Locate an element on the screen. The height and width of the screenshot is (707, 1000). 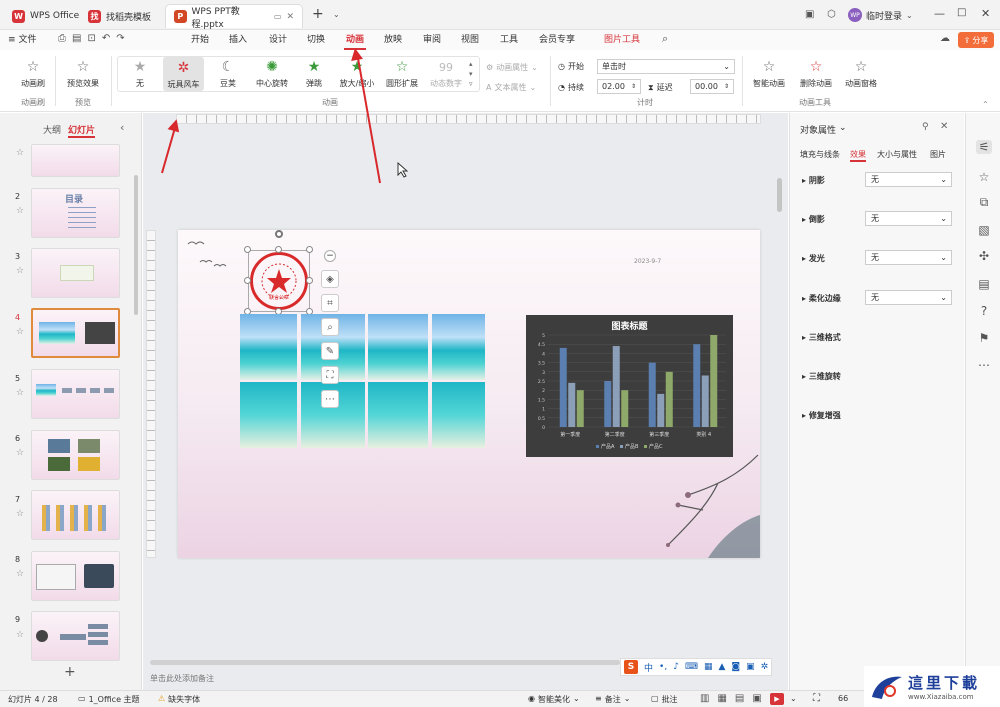
menu-review: 审阅 is located at coordinates (432, 40).